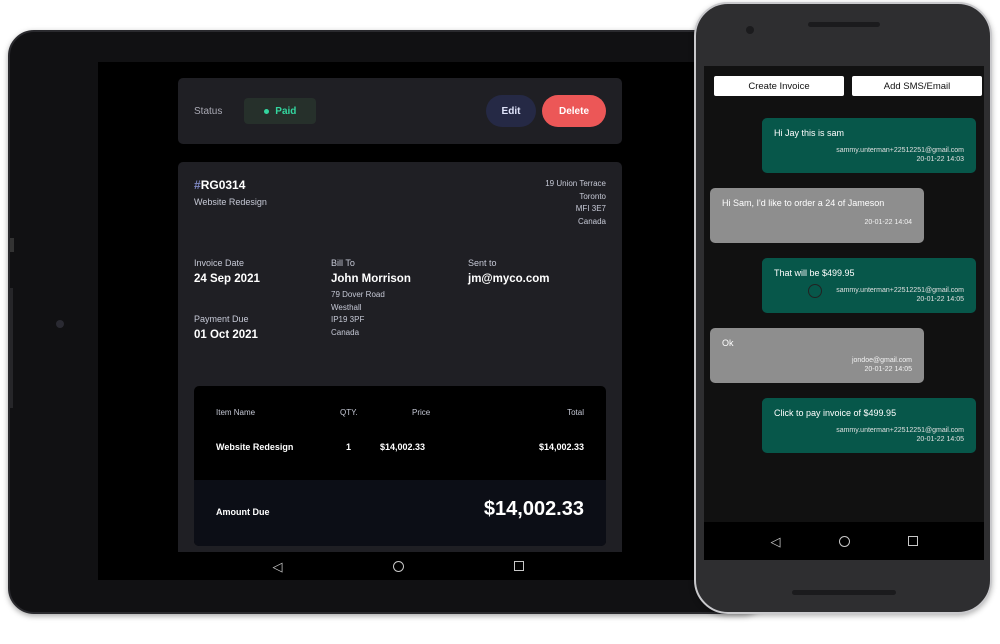  Describe the element at coordinates (371, 279) in the screenshot. I see `bill-to-name: John Morrison` at that location.